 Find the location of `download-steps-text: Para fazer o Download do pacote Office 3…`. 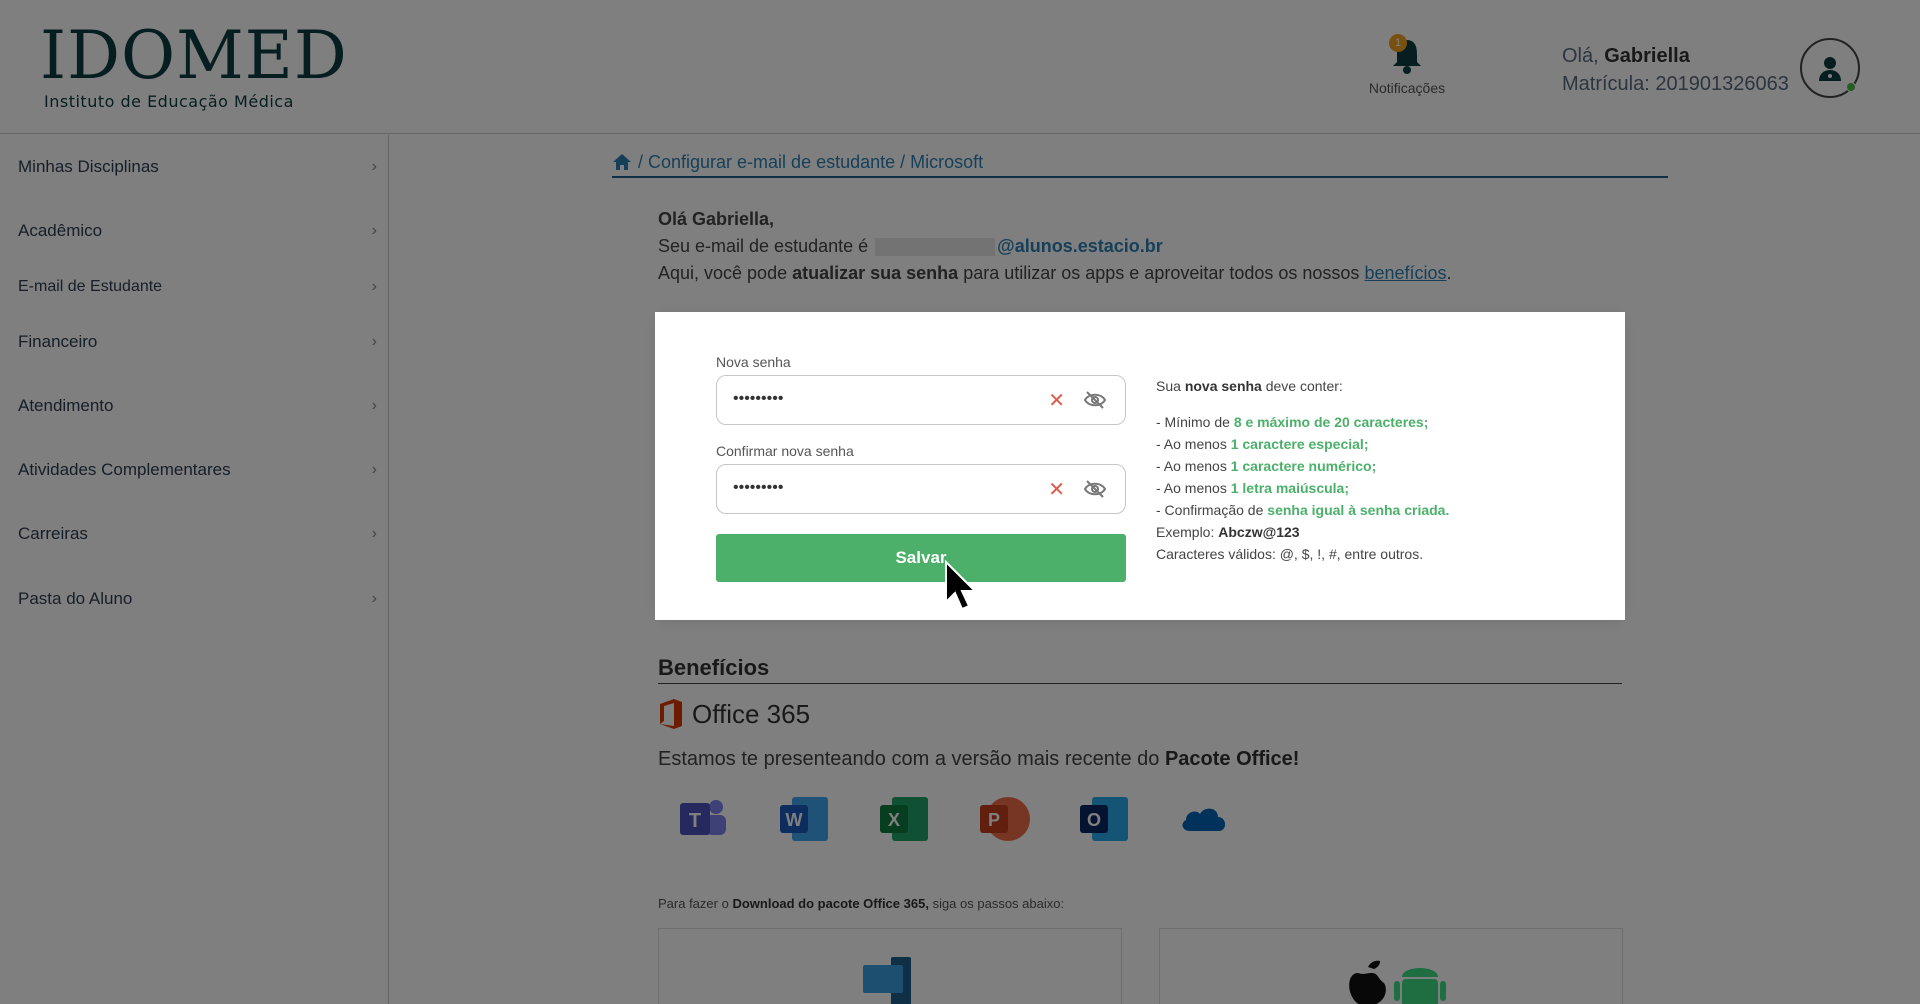

download-steps-text: Para fazer o Download do pacote Office 3… is located at coordinates (861, 903).